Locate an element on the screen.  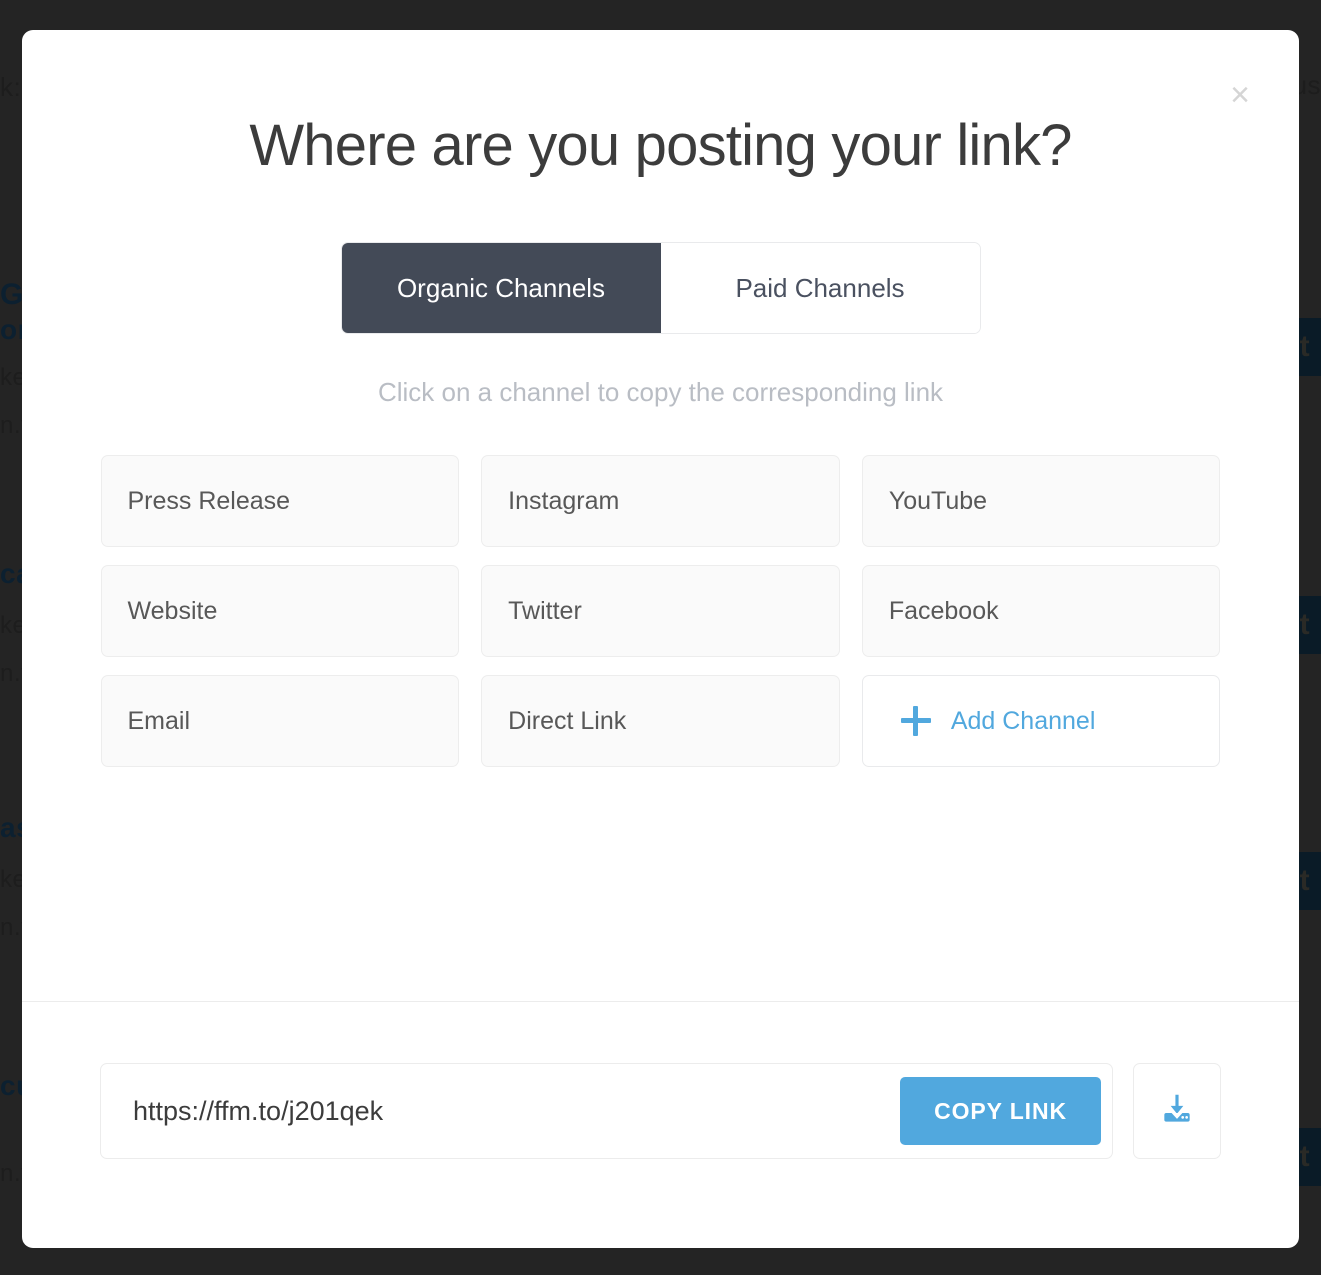
channel-tile-instagram: Instagram is located at coordinates (660, 501).